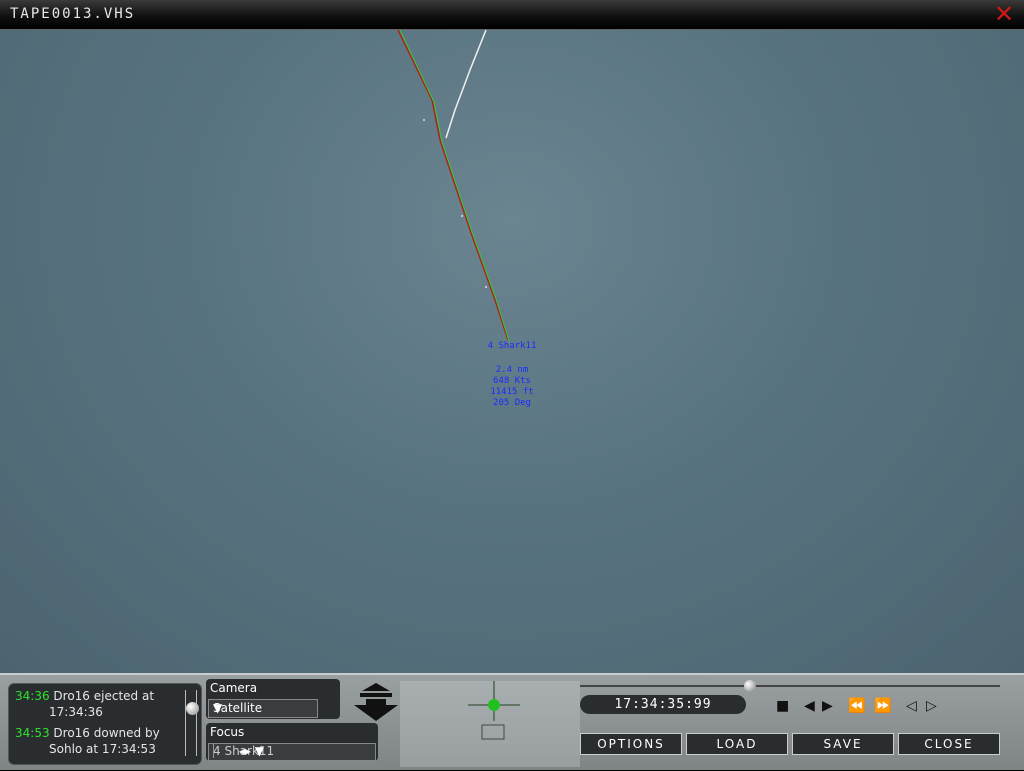 The height and width of the screenshot is (771, 1024). What do you see at coordinates (238, 751) in the screenshot?
I see `focus-cycle-controls: ◂▸ ▼` at bounding box center [238, 751].